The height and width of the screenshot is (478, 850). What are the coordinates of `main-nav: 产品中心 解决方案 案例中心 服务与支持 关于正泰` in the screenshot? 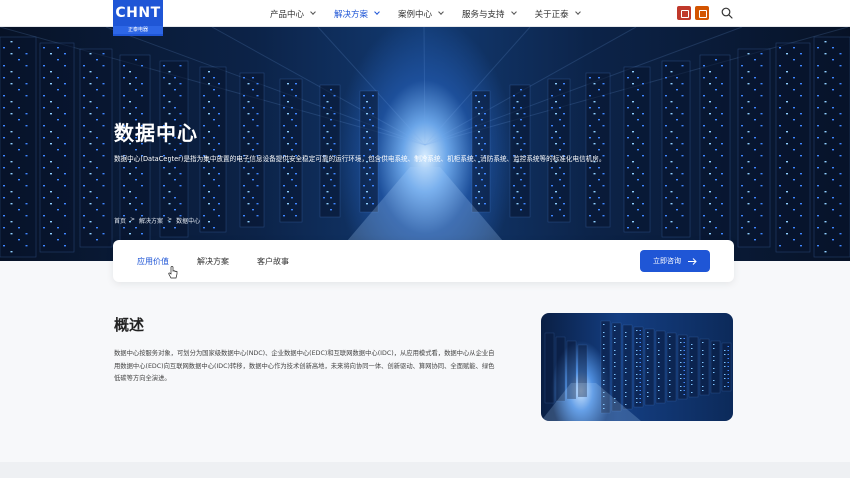 It's located at (434, 13).